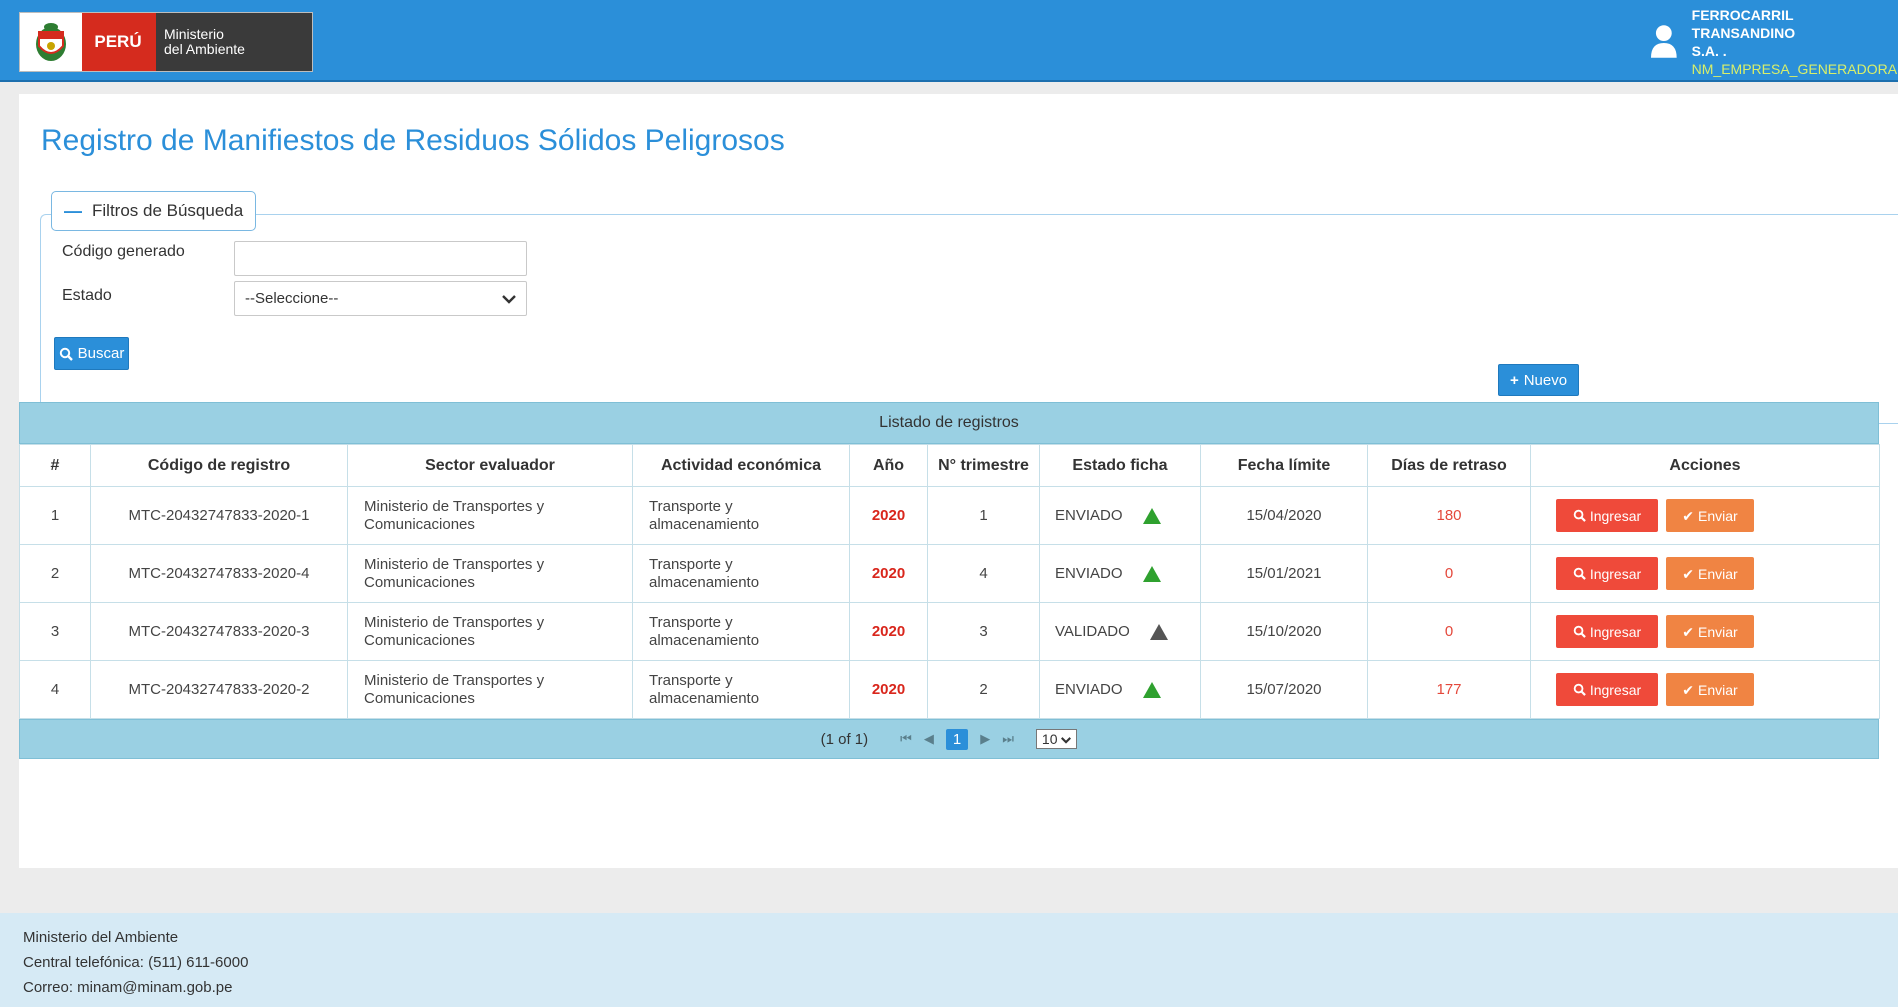 The height and width of the screenshot is (1007, 1898). Describe the element at coordinates (704, 524) in the screenshot. I see `cell-activity-line2: almacenamiento` at that location.